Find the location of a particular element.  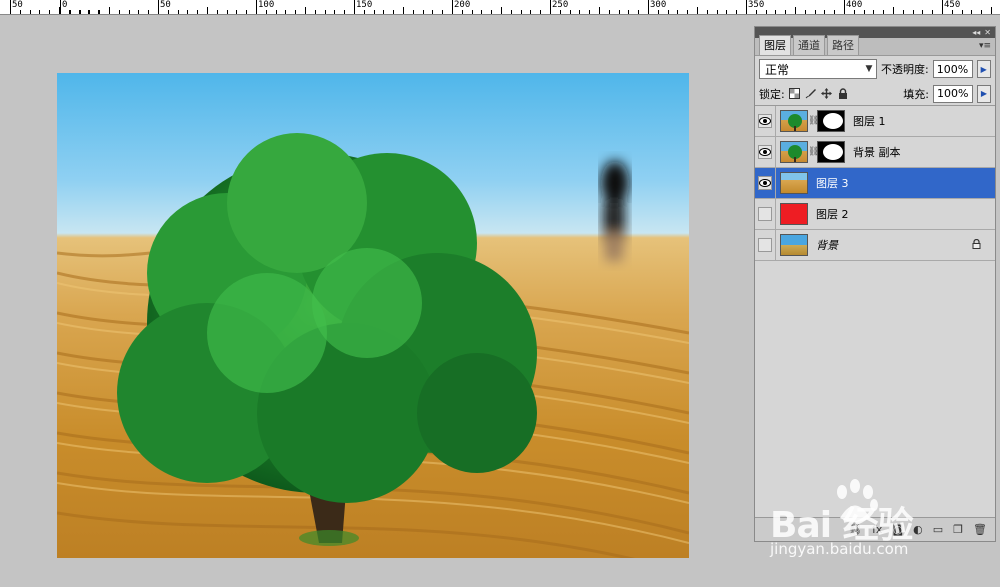

layer-name: 图层 2 is located at coordinates (832, 214).